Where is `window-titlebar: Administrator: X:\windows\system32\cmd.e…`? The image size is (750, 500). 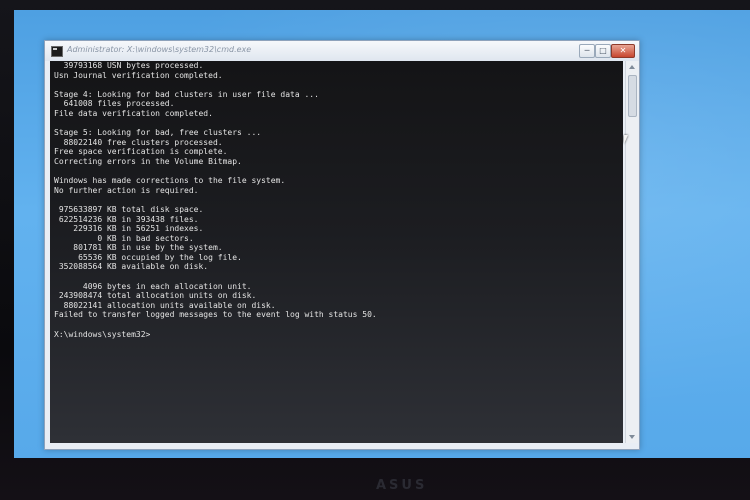
window-titlebar: Administrator: X:\windows\system32\cmd.e… is located at coordinates (342, 51).